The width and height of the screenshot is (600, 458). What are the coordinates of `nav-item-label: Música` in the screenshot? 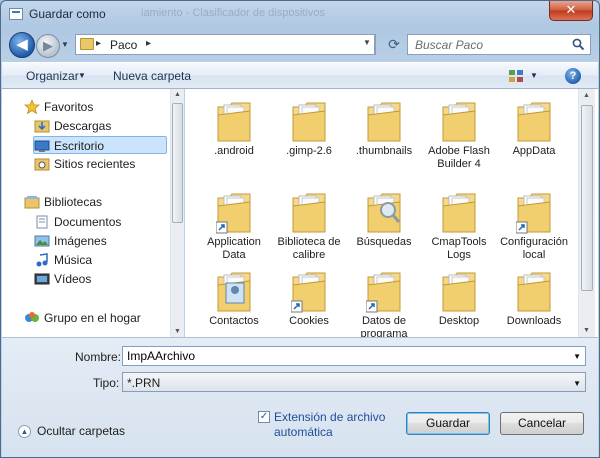 It's located at (73, 260).